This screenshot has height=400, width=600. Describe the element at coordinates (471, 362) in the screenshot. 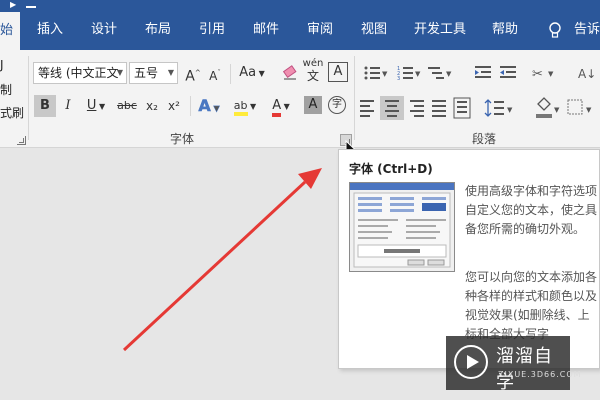

I see `play-logo-icon` at that location.